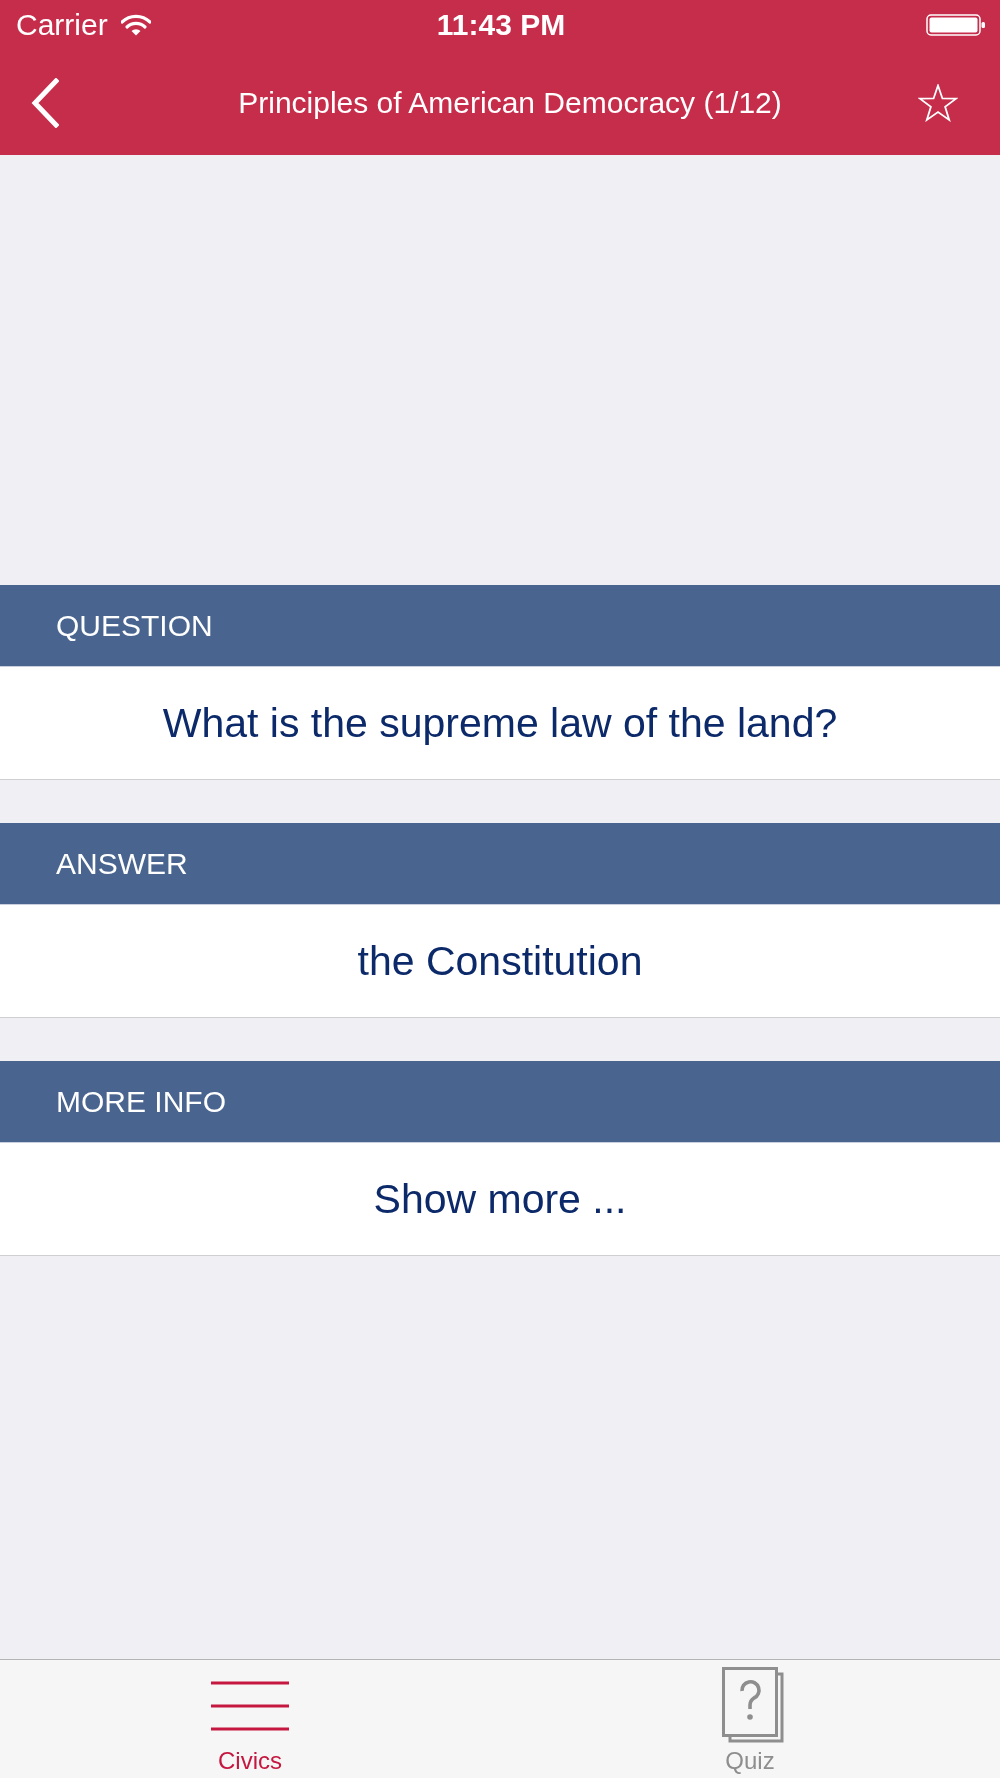  I want to click on battery-icon, so click(956, 25).